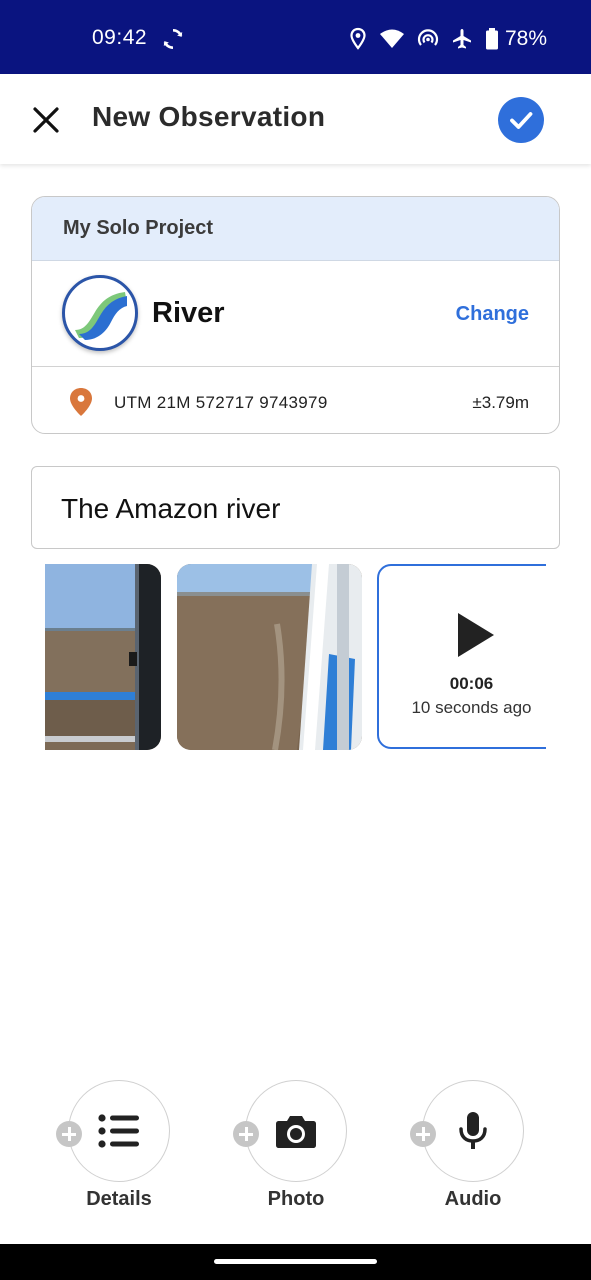 The width and height of the screenshot is (591, 1280). I want to click on photo-label: Photo, so click(296, 1199).